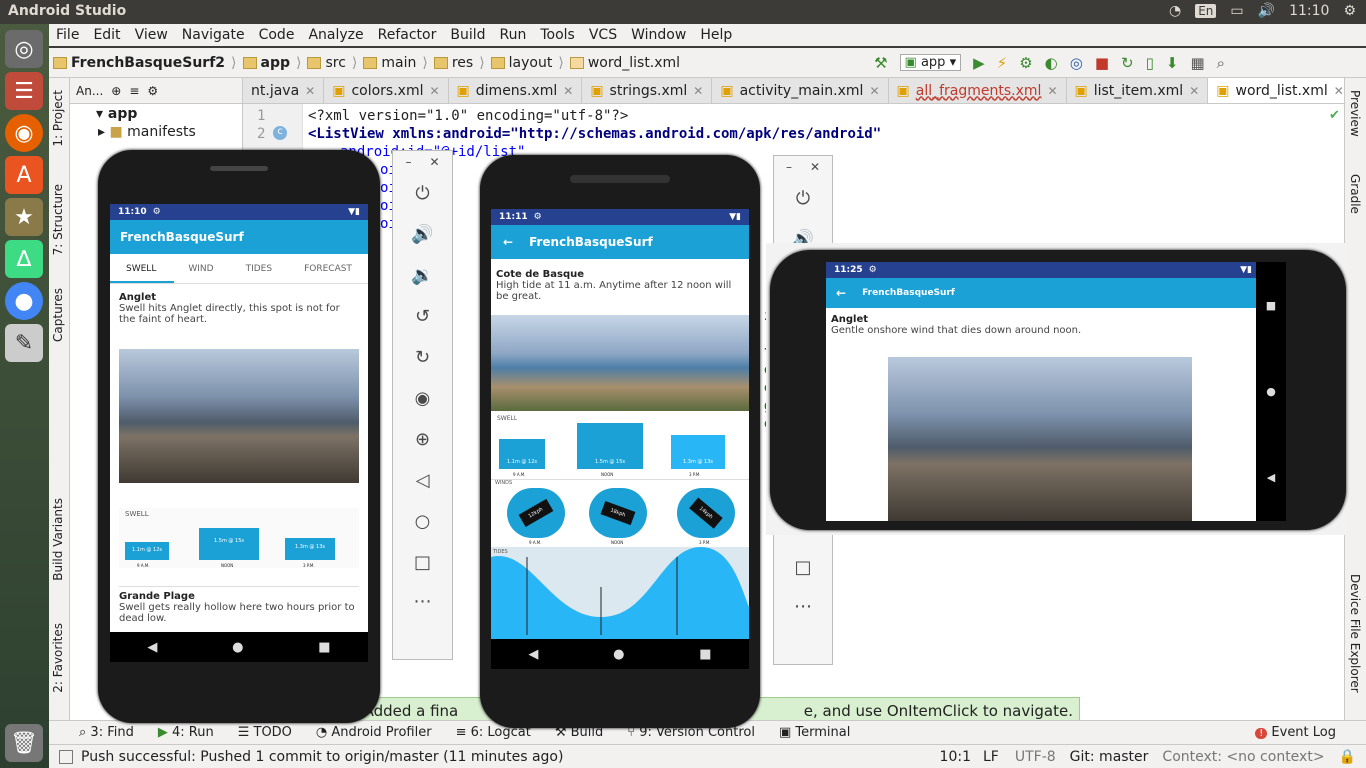  Describe the element at coordinates (516, 90) in the screenshot. I see `tab-dimens: ▣ dimens.xml ✕` at that location.